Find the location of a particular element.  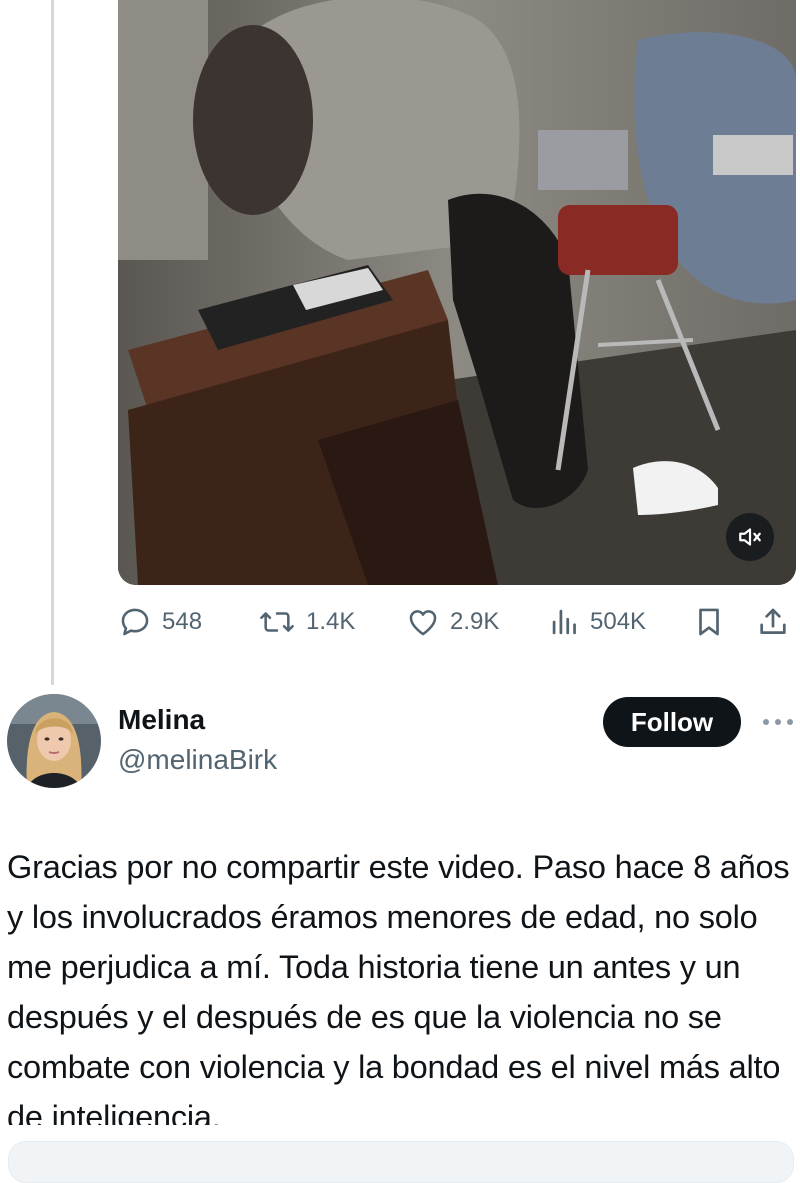

reply-icon is located at coordinates (135, 622).